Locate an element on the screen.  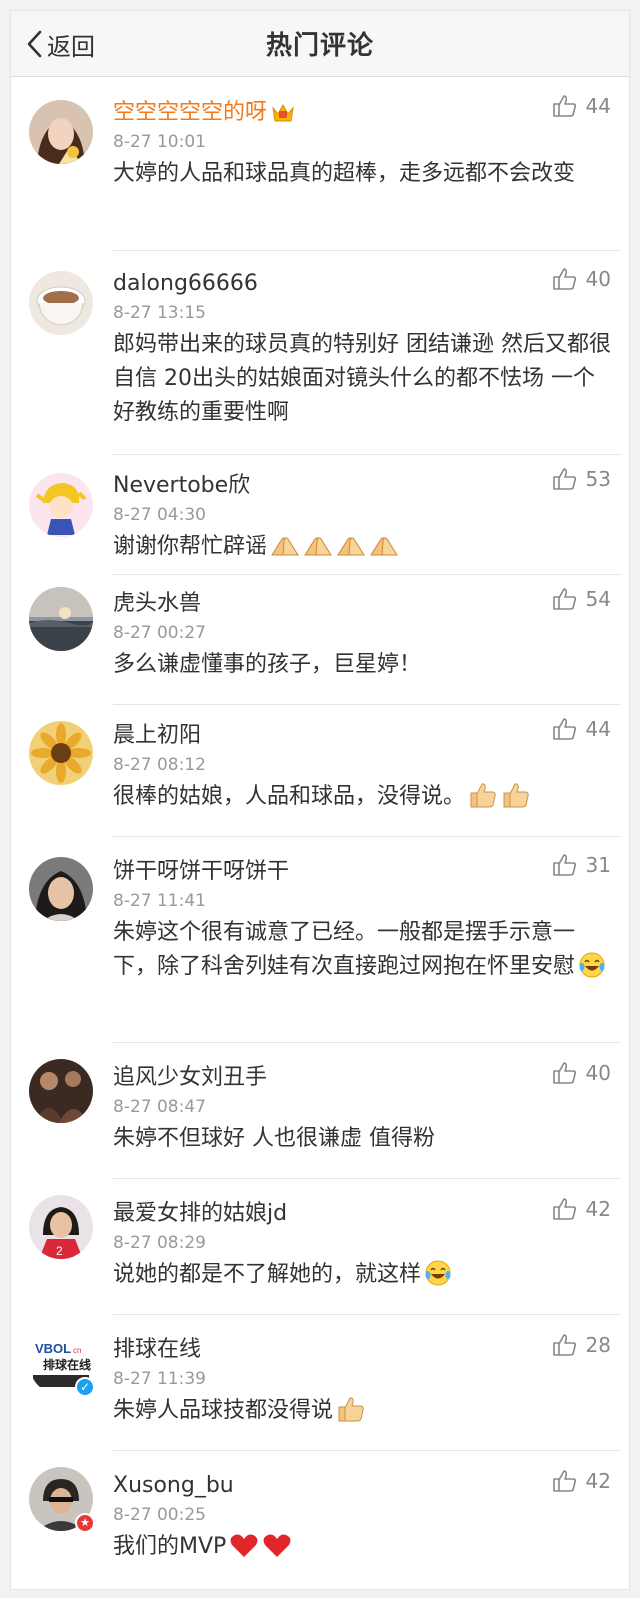
comment-item: 追风少女刘丑手 8-27 08:47 朱婷不但球好 人也很谦虚 值得粉 40 is located at coordinates (320, 1111).